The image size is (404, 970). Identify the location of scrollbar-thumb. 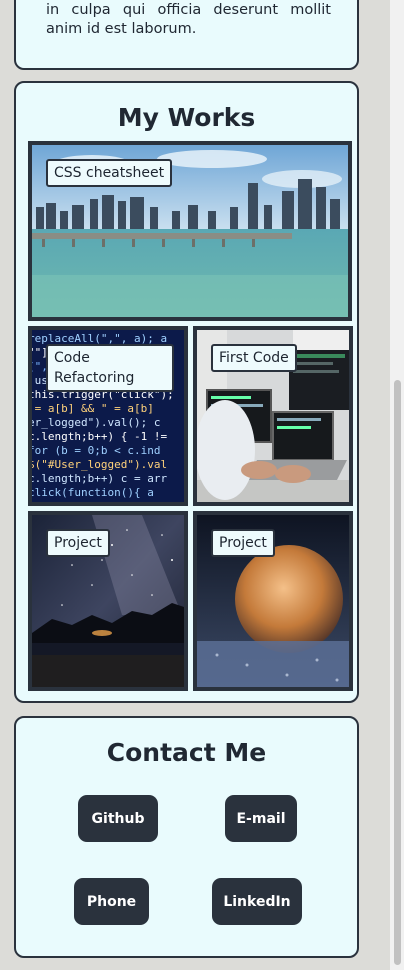
(397, 672).